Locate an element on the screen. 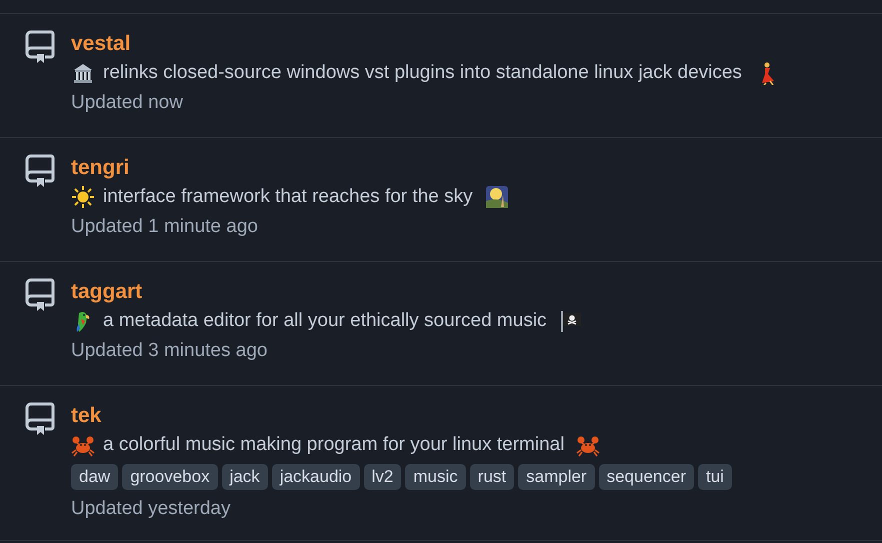 Image resolution: width=882 pixels, height=543 pixels. repository-description: a colorful music making program for your linux terminal is located at coordinates (333, 445).